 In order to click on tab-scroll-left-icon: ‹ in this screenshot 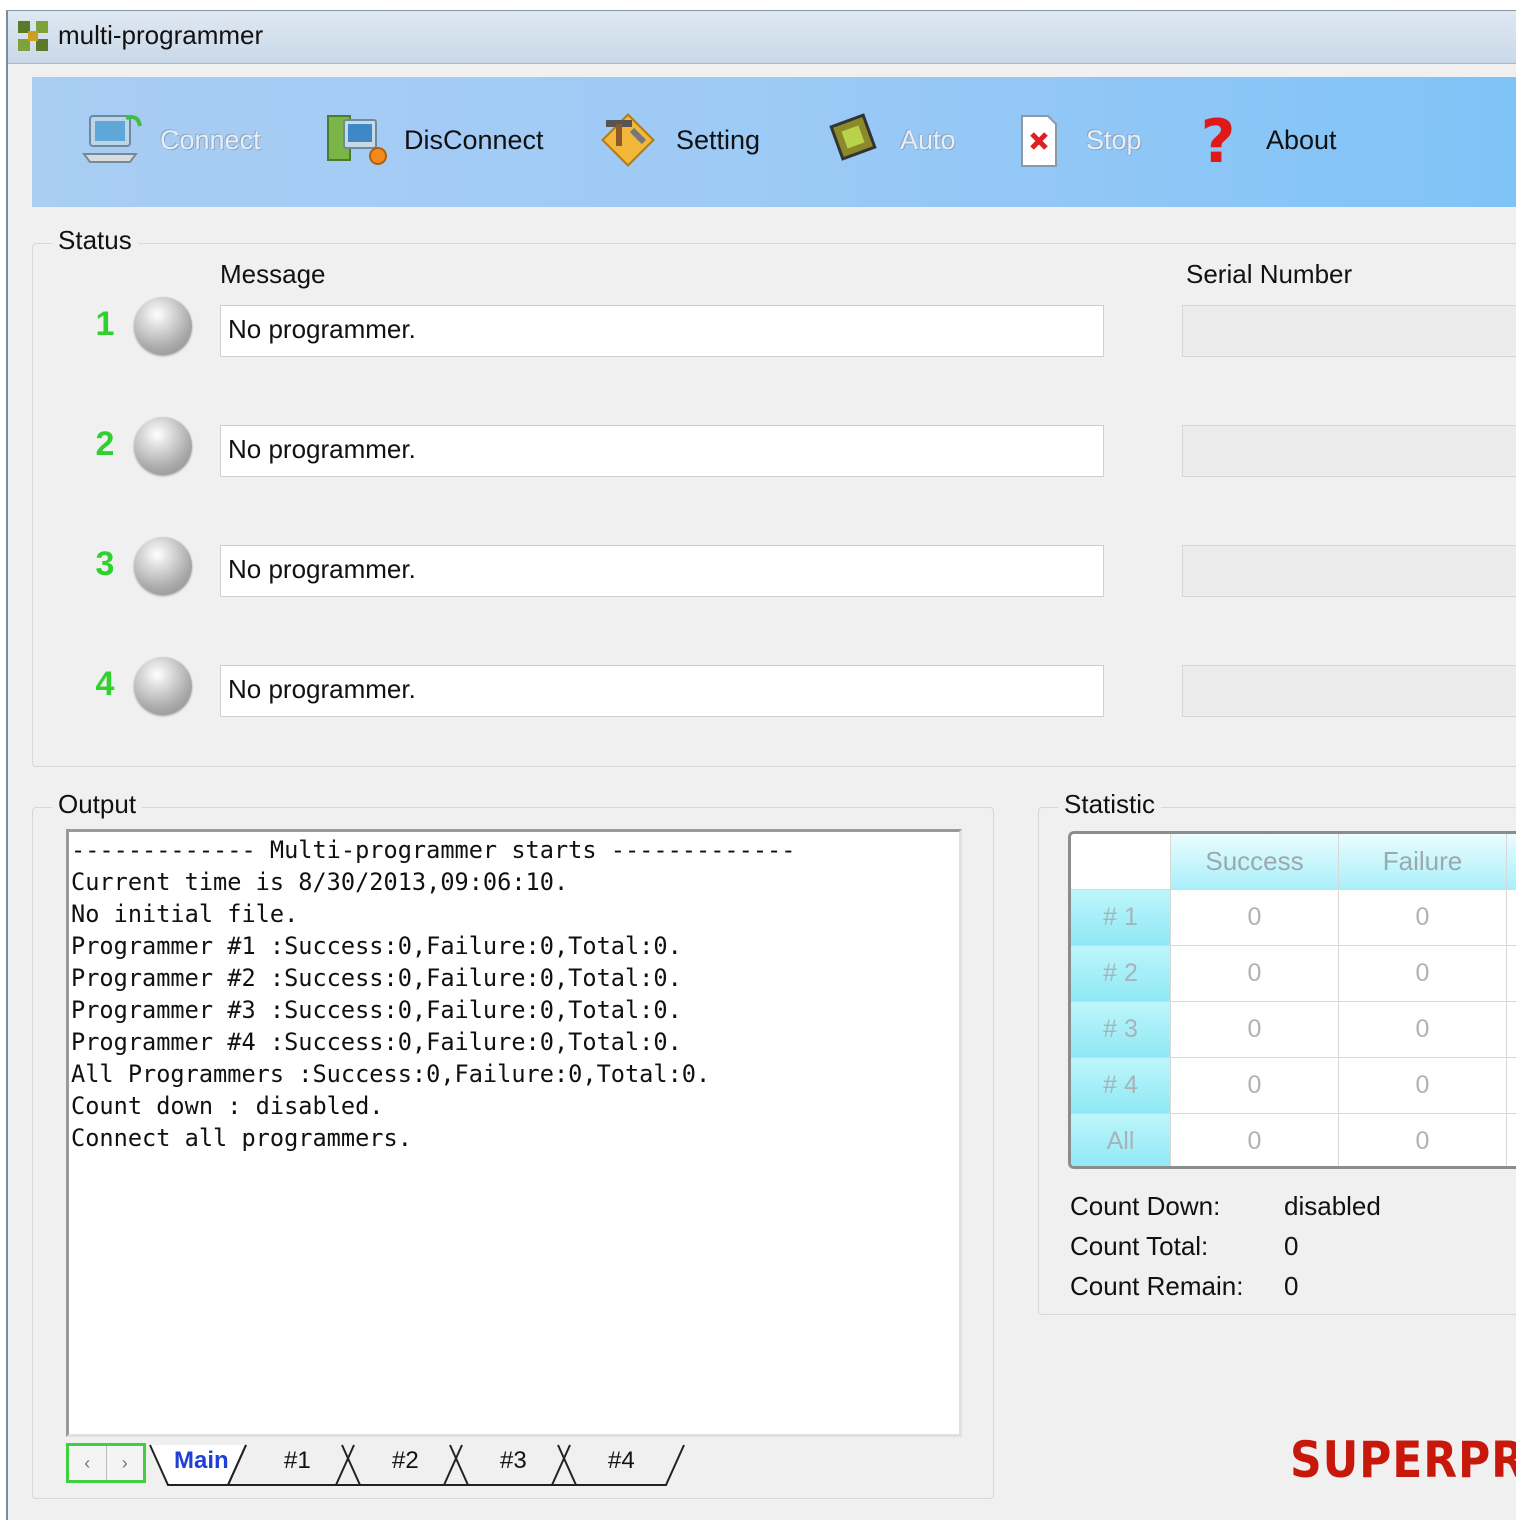, I will do `click(87, 1463)`.